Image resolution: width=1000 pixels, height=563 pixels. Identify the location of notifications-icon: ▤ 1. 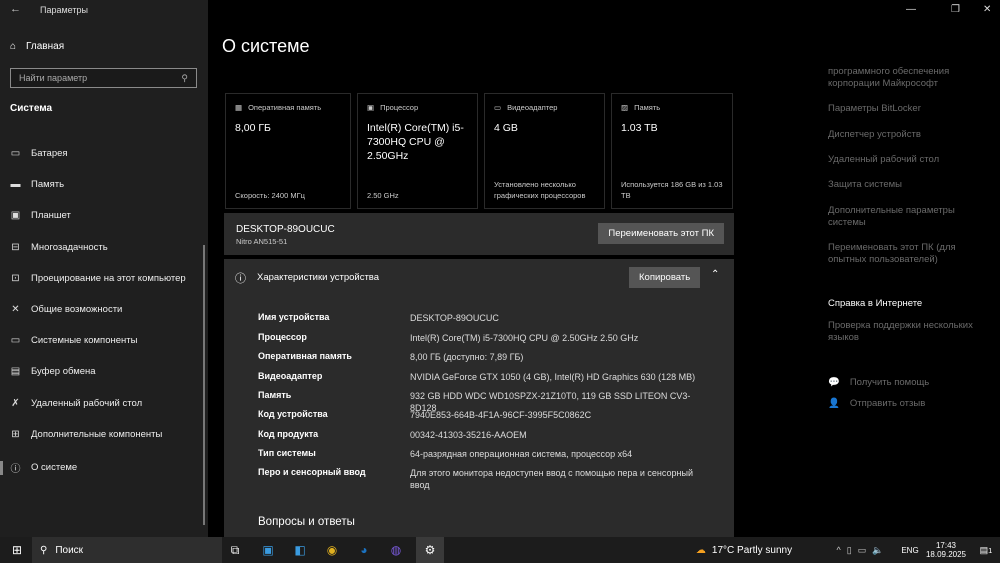
(986, 550).